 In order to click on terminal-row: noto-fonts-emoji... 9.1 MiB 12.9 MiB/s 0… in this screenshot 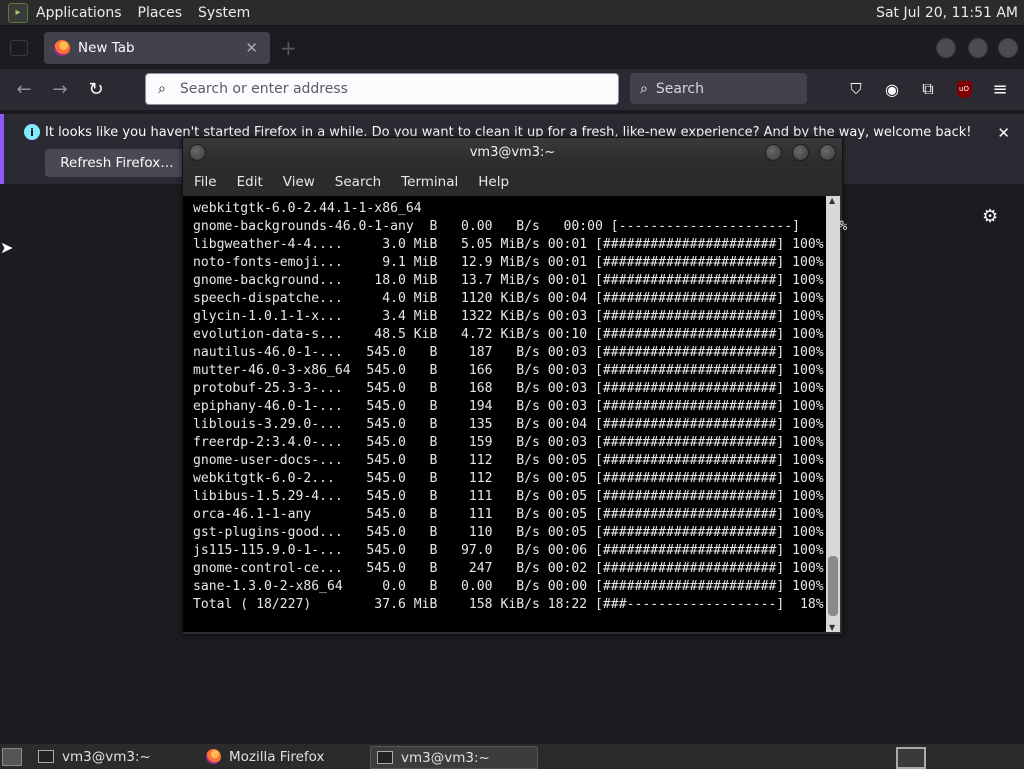, I will do `click(508, 262)`.